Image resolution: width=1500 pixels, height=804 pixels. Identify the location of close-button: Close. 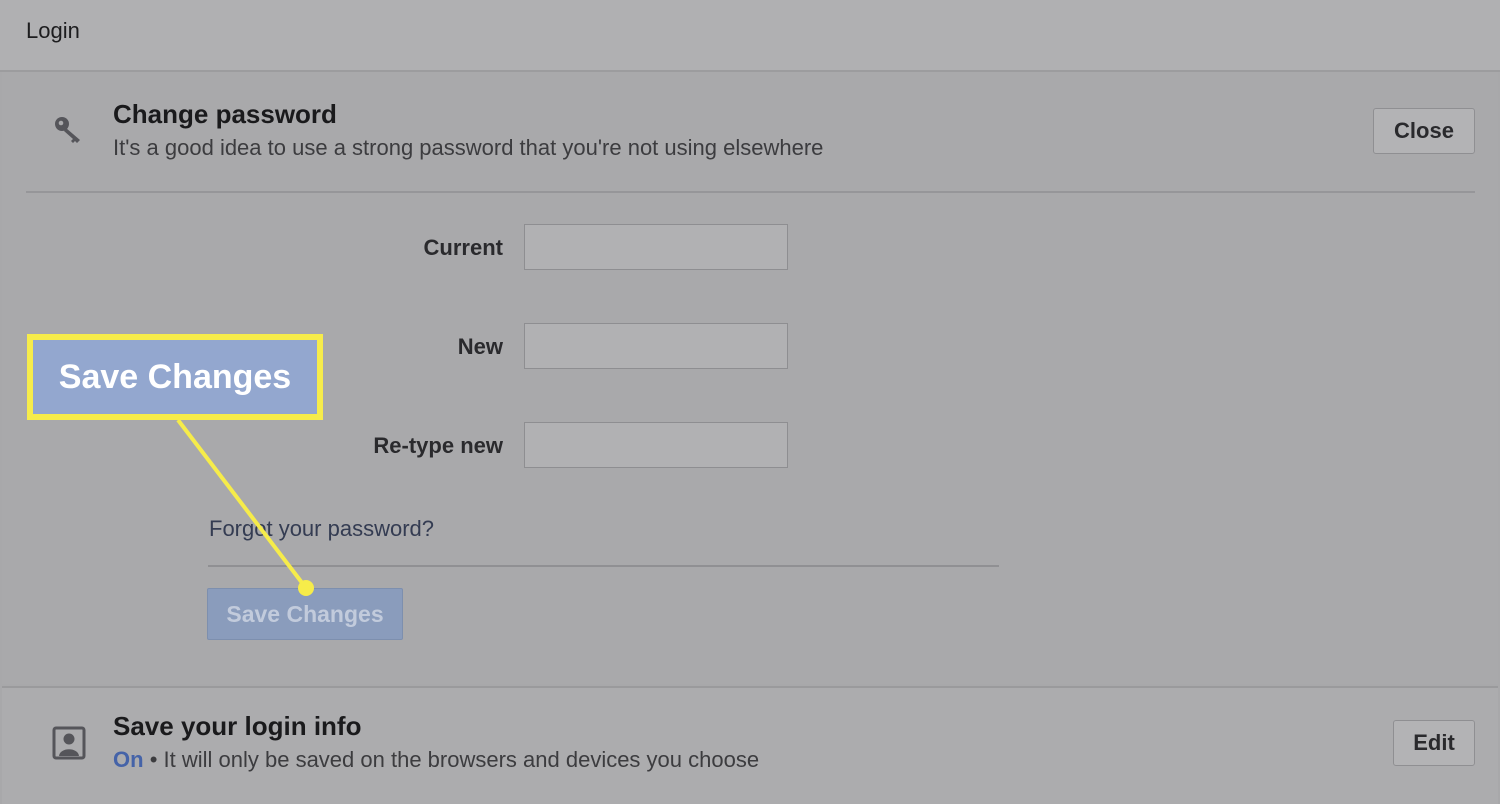
(1424, 131).